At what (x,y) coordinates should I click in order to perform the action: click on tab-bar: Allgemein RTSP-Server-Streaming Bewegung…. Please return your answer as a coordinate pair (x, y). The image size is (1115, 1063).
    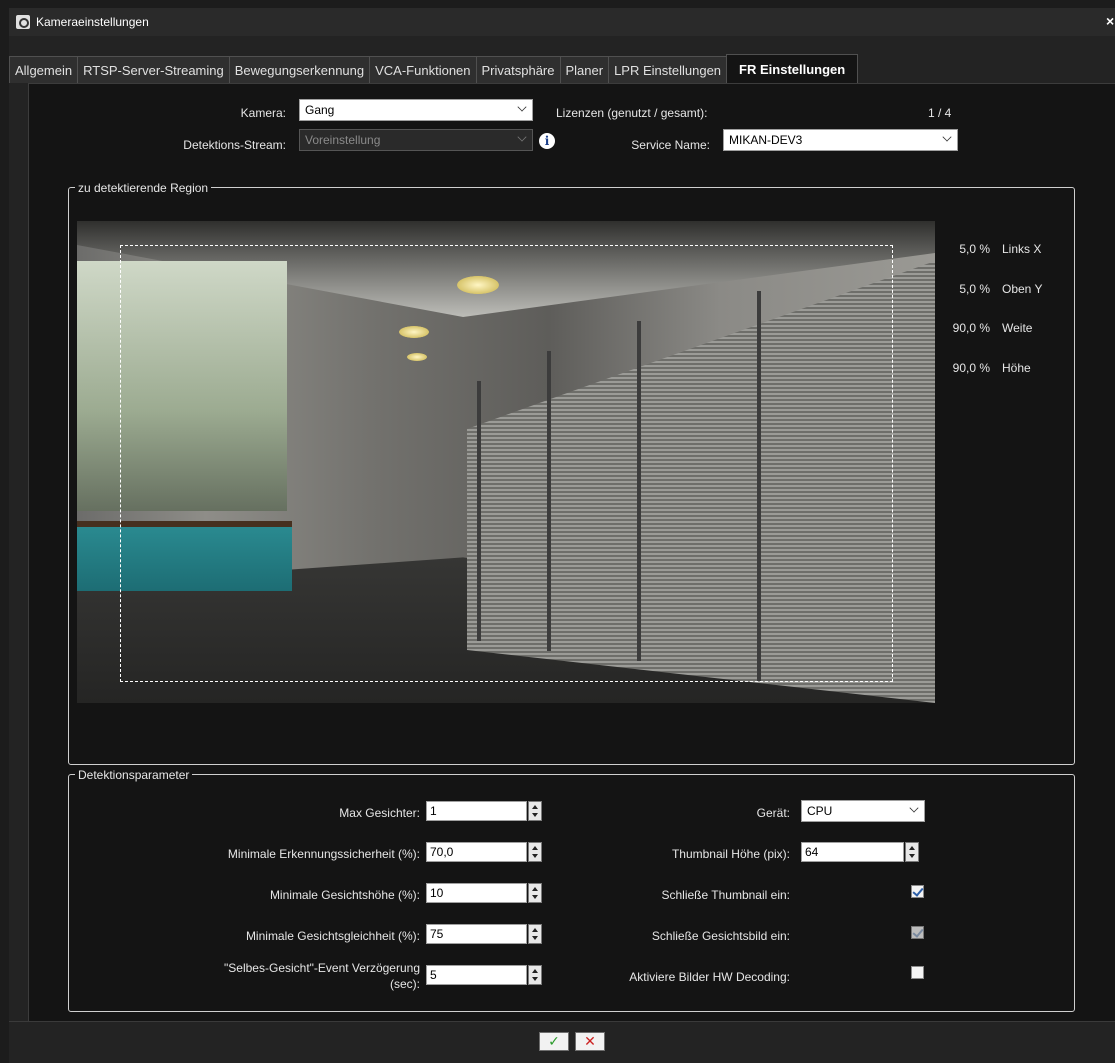
    Looking at the image, I should click on (434, 68).